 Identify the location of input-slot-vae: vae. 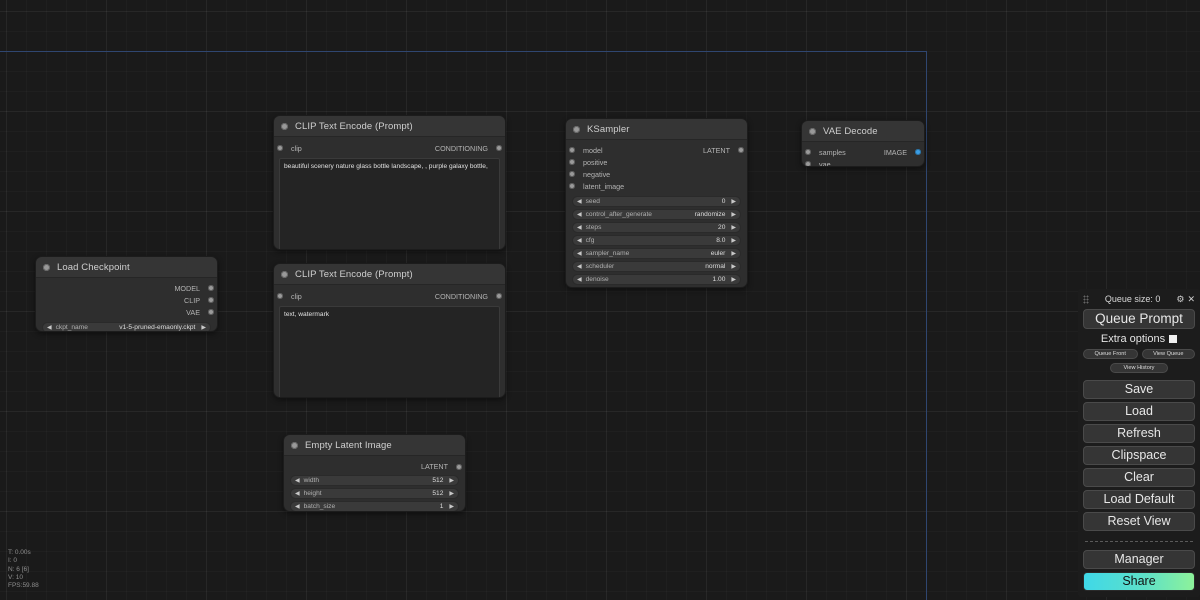
(863, 162).